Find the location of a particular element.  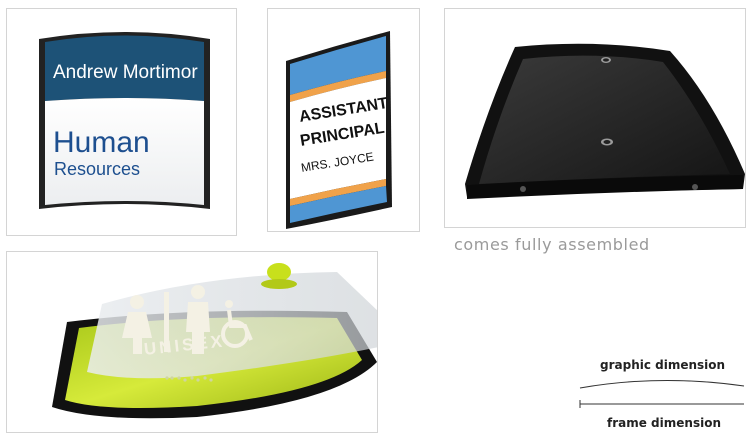

product-photo-title-sign: ASSISTANT PRINCIPAL MRS. JOYCE is located at coordinates (343, 120).